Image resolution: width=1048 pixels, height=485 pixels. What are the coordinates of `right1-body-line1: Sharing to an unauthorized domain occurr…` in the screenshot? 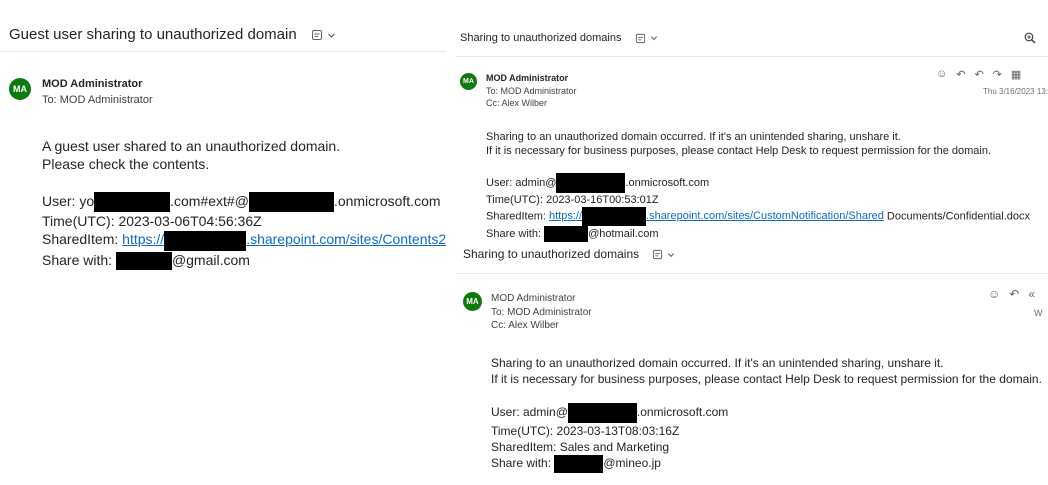 It's located at (693, 137).